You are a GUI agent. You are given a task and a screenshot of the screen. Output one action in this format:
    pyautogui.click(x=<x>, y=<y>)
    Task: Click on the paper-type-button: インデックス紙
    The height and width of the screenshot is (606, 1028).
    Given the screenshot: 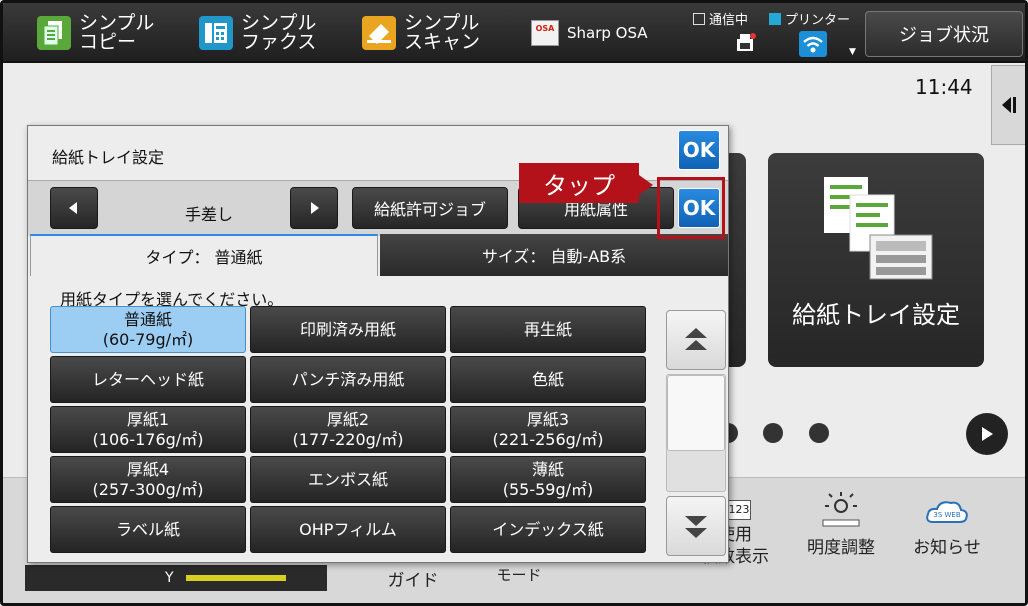 What is the action you would take?
    pyautogui.click(x=548, y=529)
    